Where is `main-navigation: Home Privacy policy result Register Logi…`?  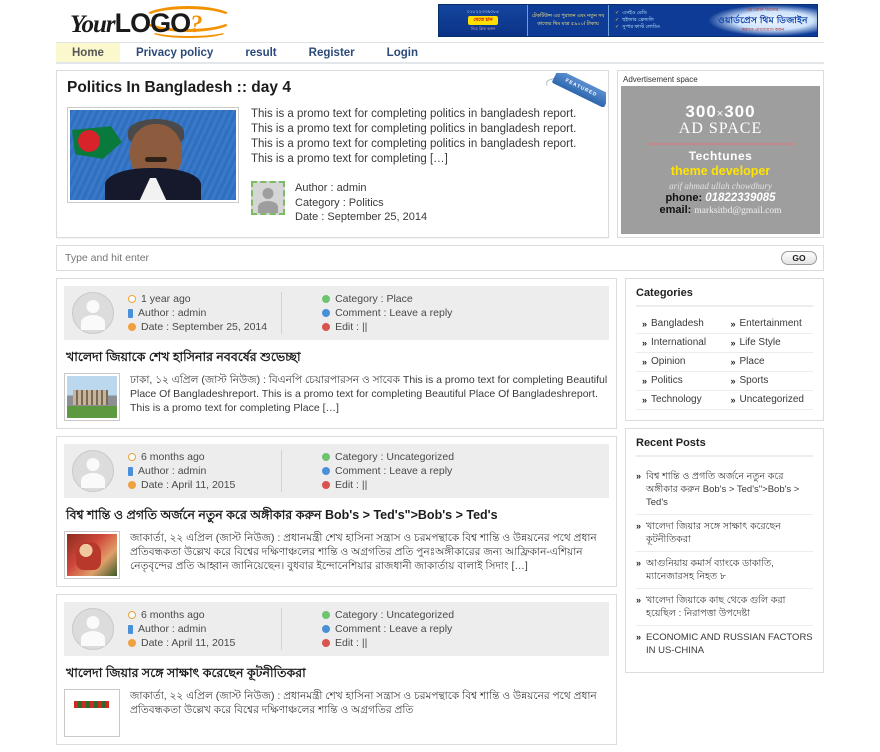 main-navigation: Home Privacy policy result Register Logi… is located at coordinates (440, 53).